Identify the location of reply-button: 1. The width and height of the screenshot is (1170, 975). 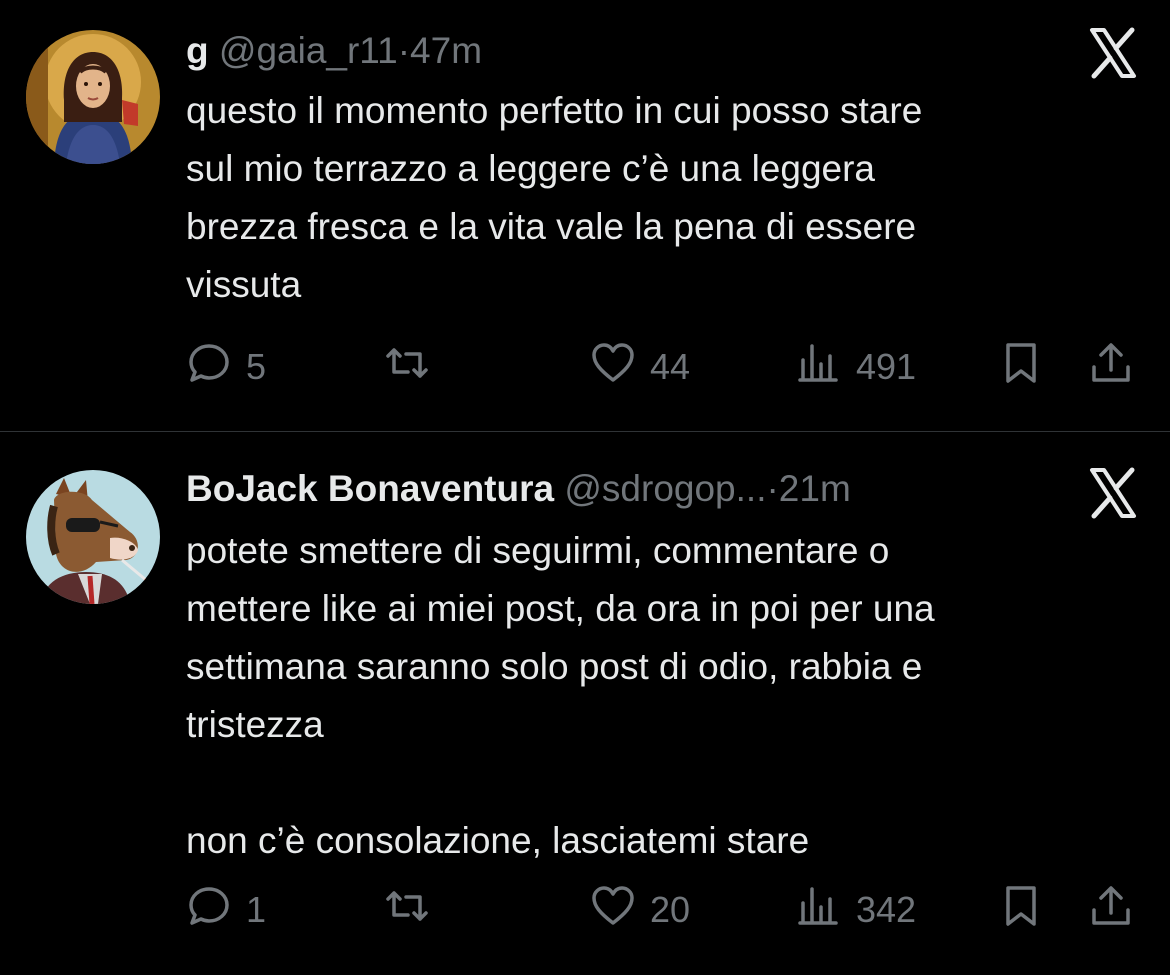
(226, 910).